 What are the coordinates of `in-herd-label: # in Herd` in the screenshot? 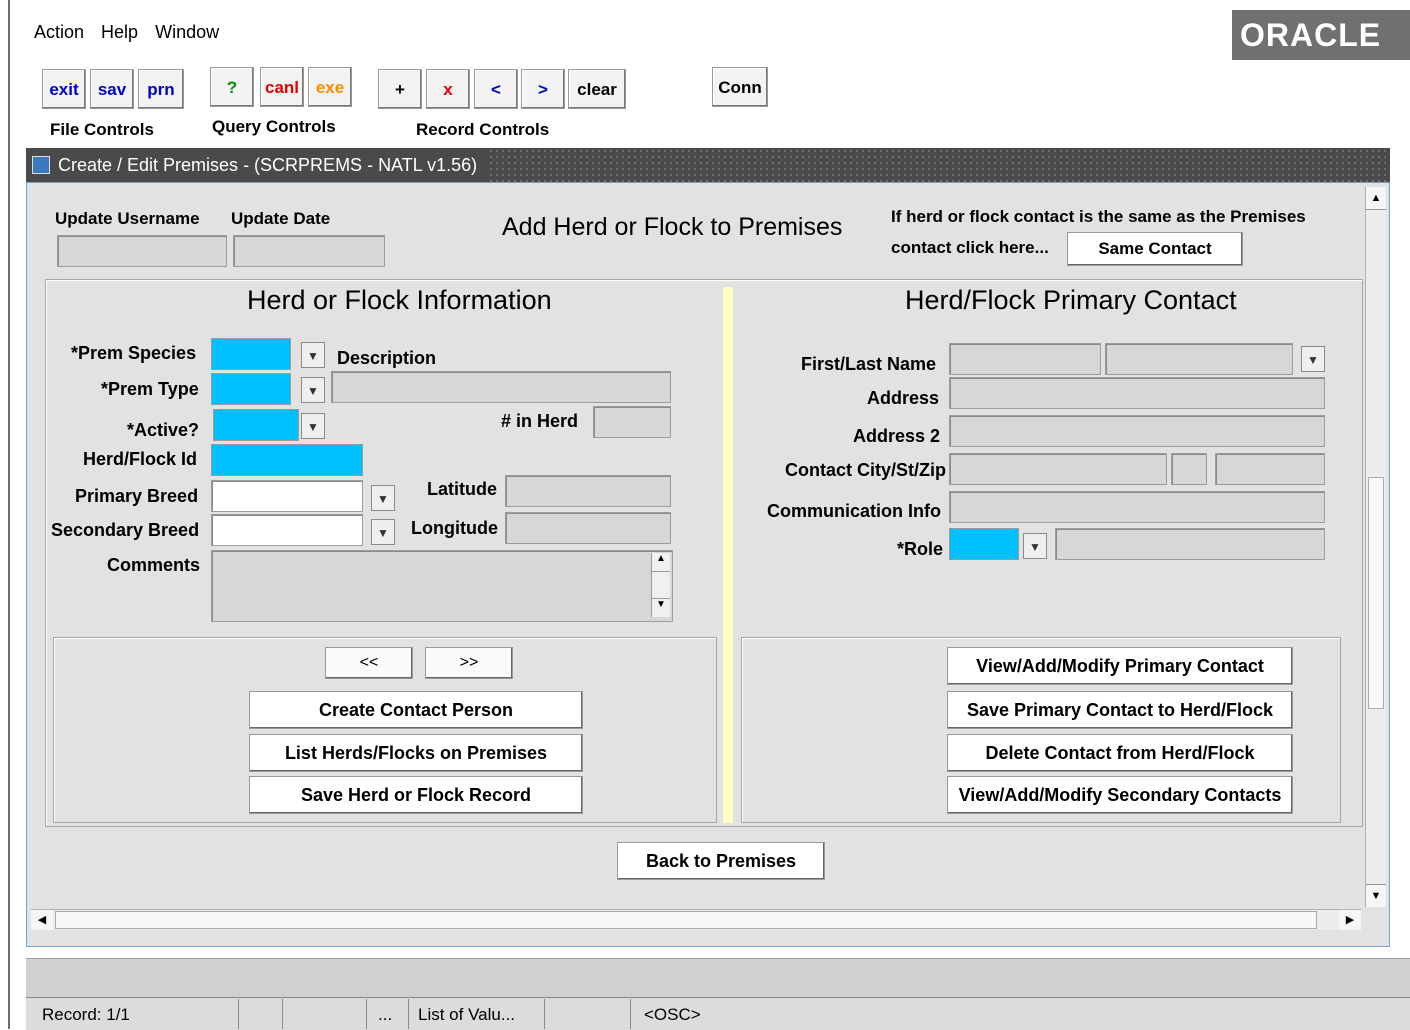 It's located at (540, 421).